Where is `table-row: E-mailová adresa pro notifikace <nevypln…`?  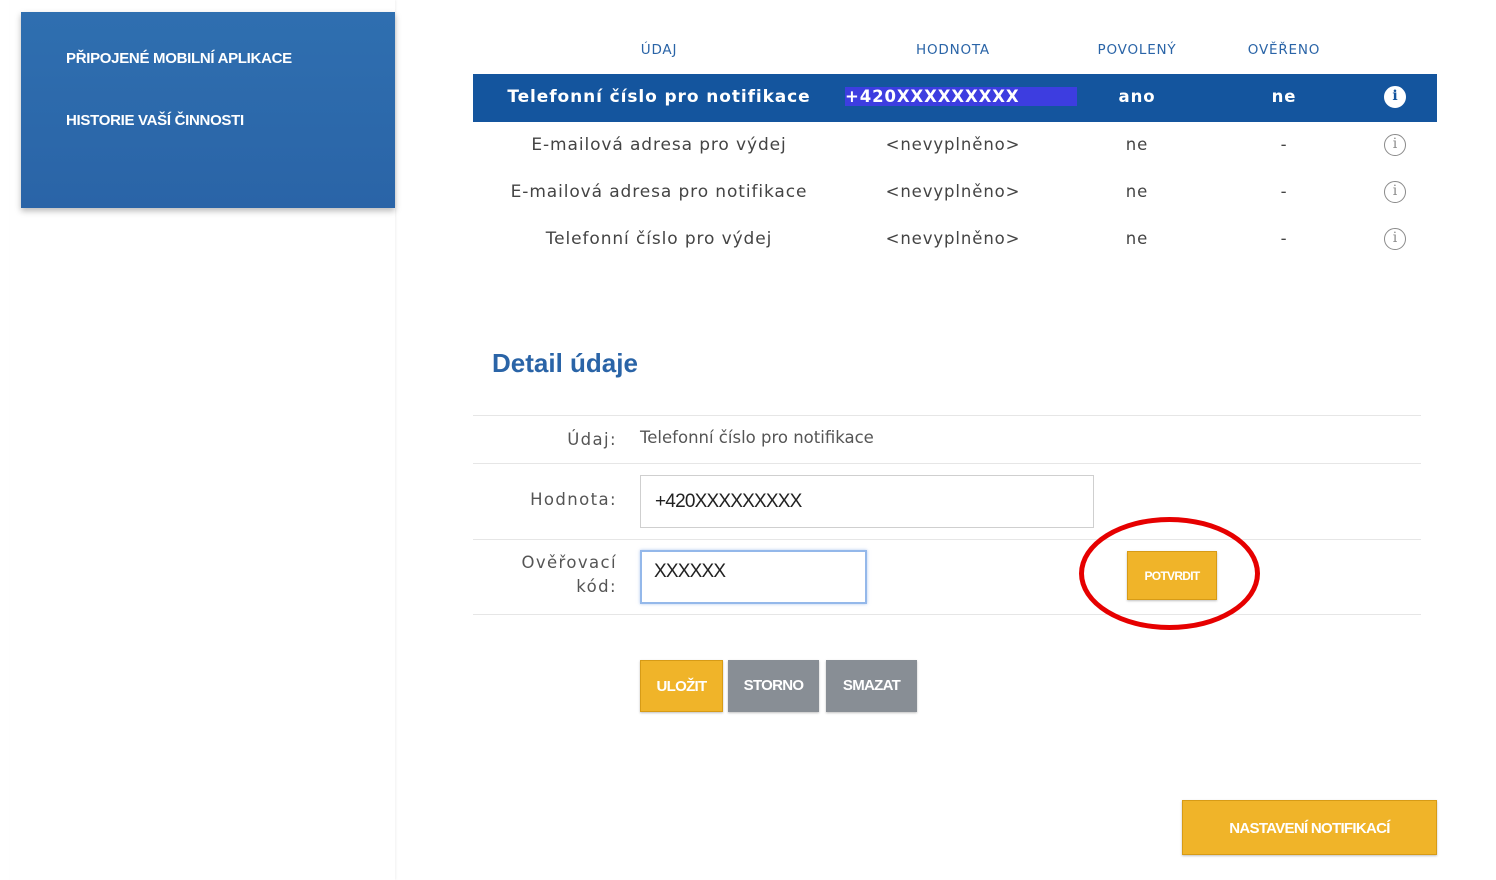
table-row: E-mailová adresa pro notifikace <nevypln… is located at coordinates (955, 192).